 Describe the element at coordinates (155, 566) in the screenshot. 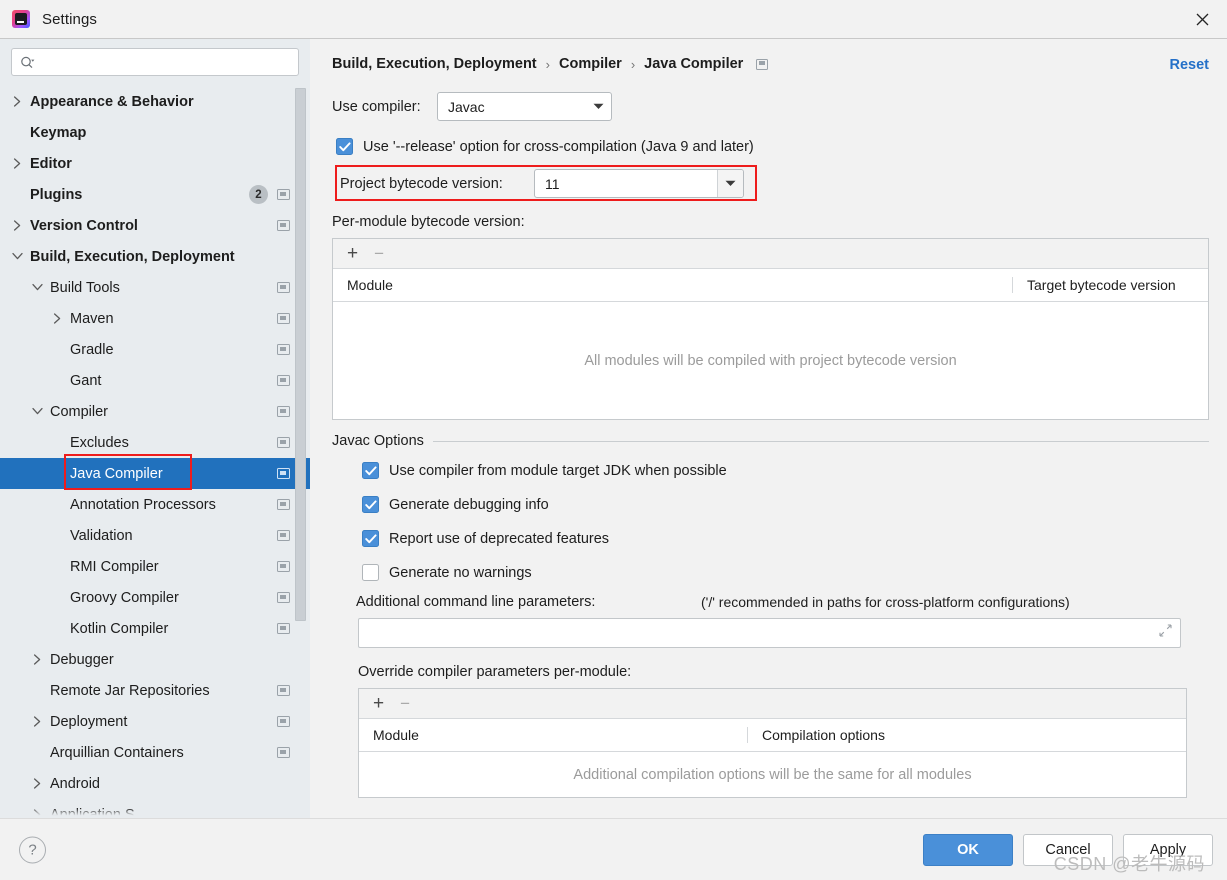

I see `sidebar-item-rmi-compiler: RMI Compiler` at that location.